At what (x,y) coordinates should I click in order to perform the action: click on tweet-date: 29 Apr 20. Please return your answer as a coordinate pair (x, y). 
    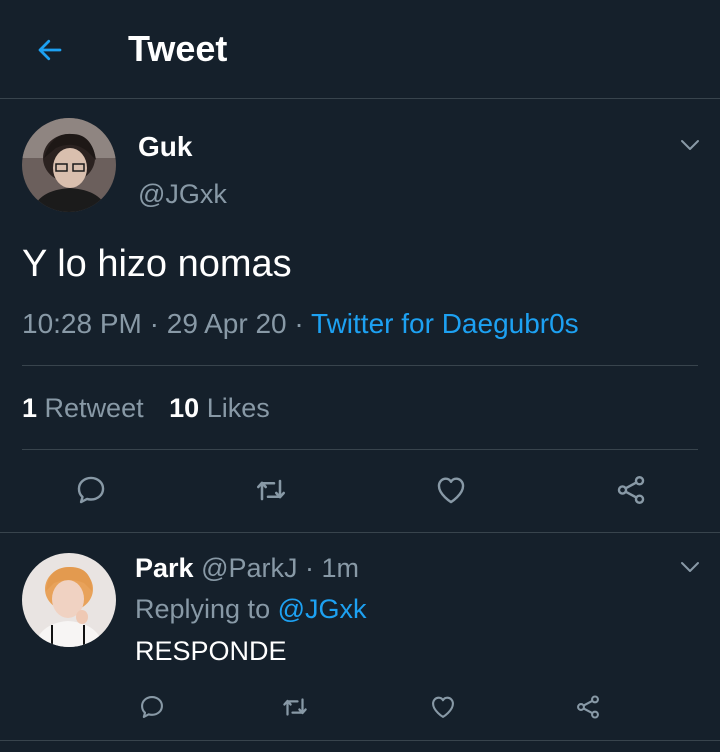
    Looking at the image, I should click on (226, 323).